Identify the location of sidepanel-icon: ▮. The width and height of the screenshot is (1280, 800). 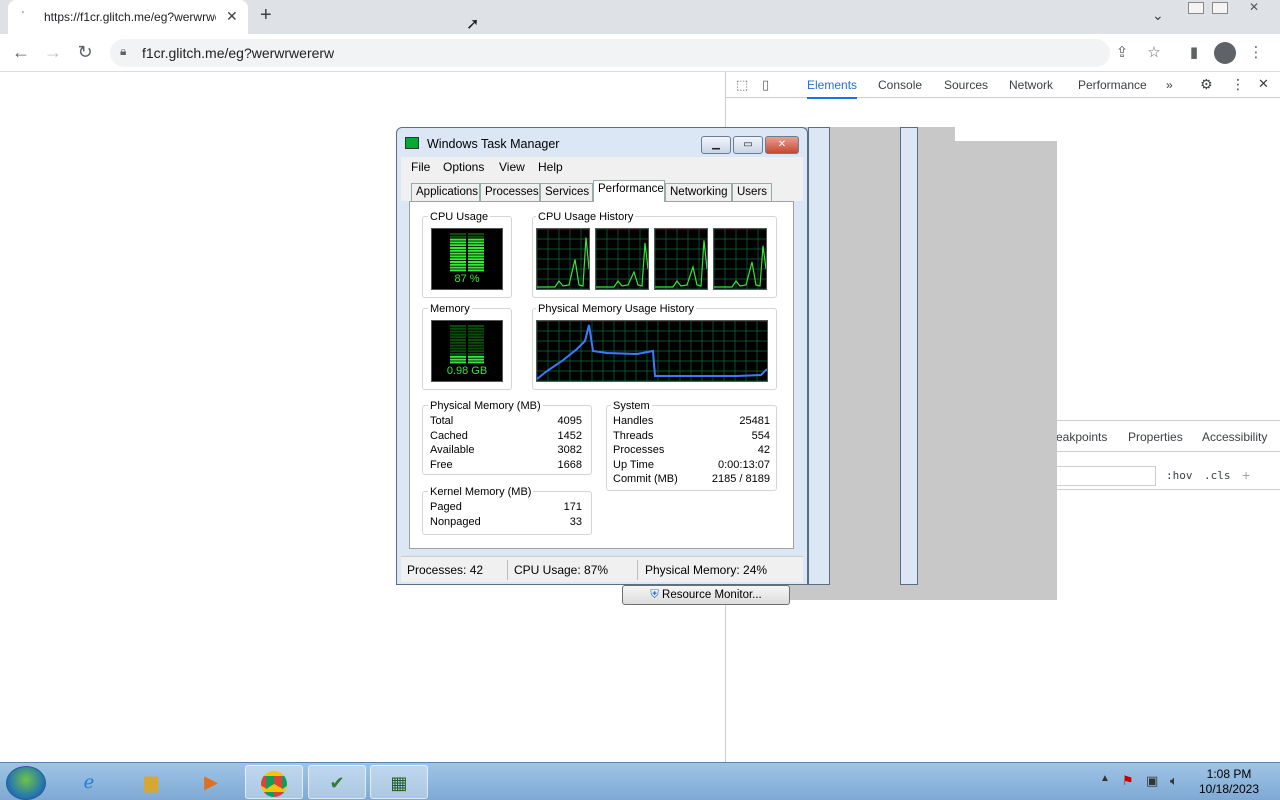
(1194, 52).